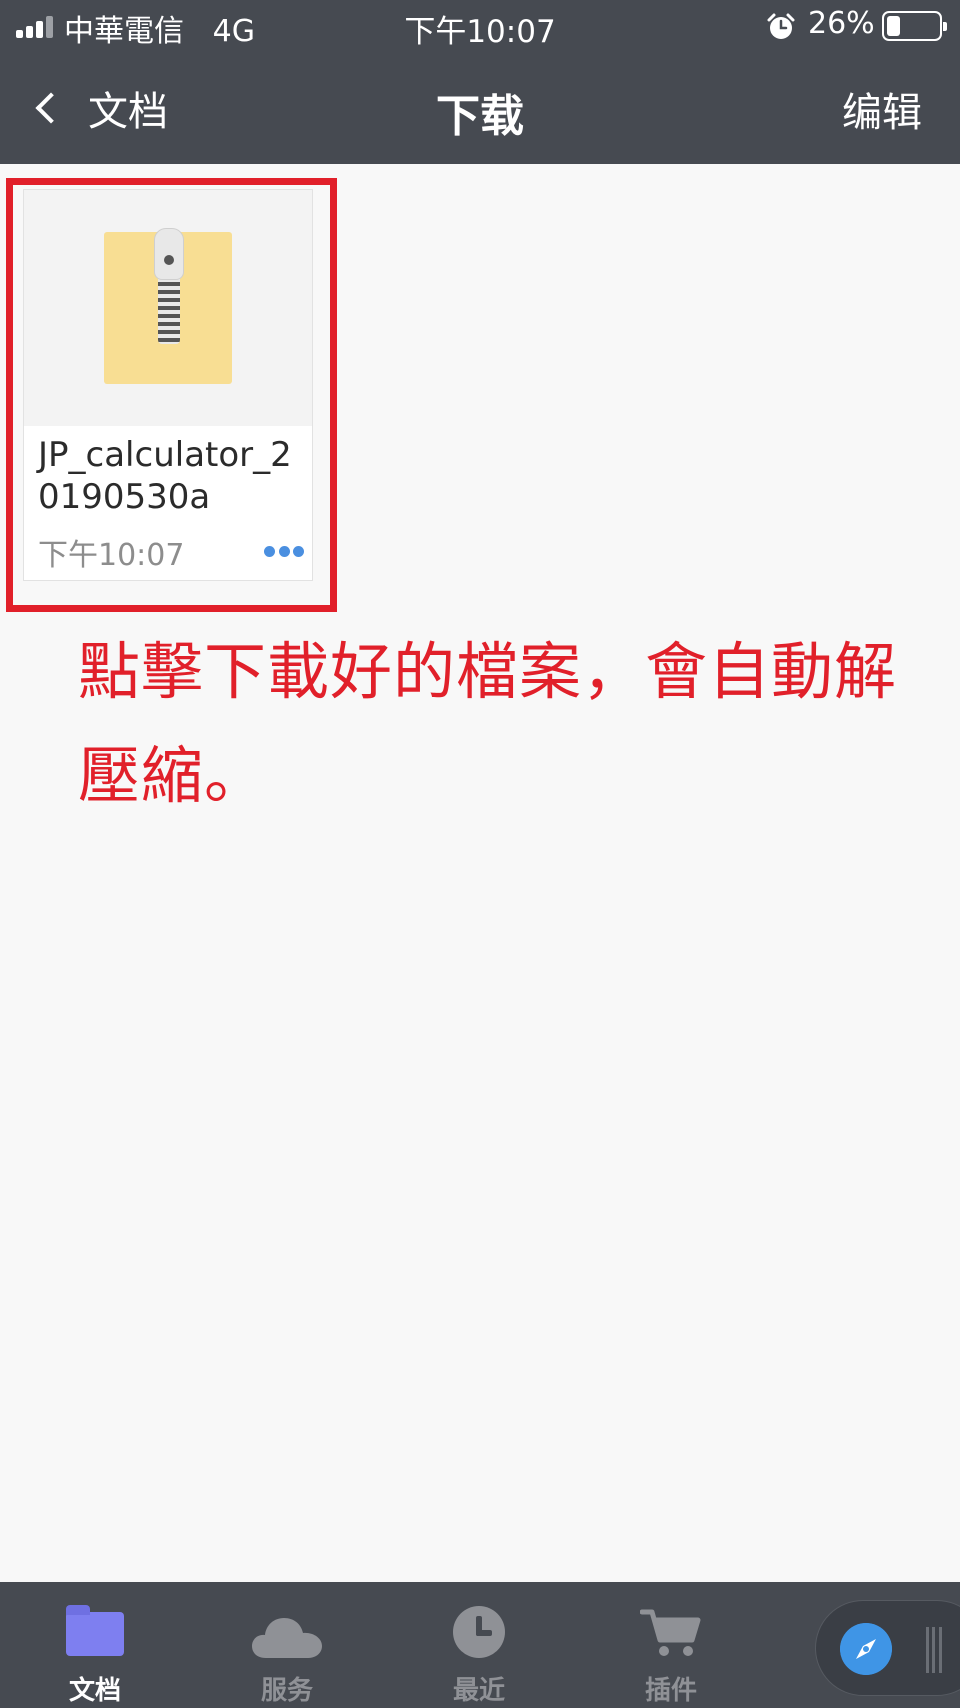 The width and height of the screenshot is (960, 1708). I want to click on navigation-bar: 文档 下载 编辑, so click(480, 109).